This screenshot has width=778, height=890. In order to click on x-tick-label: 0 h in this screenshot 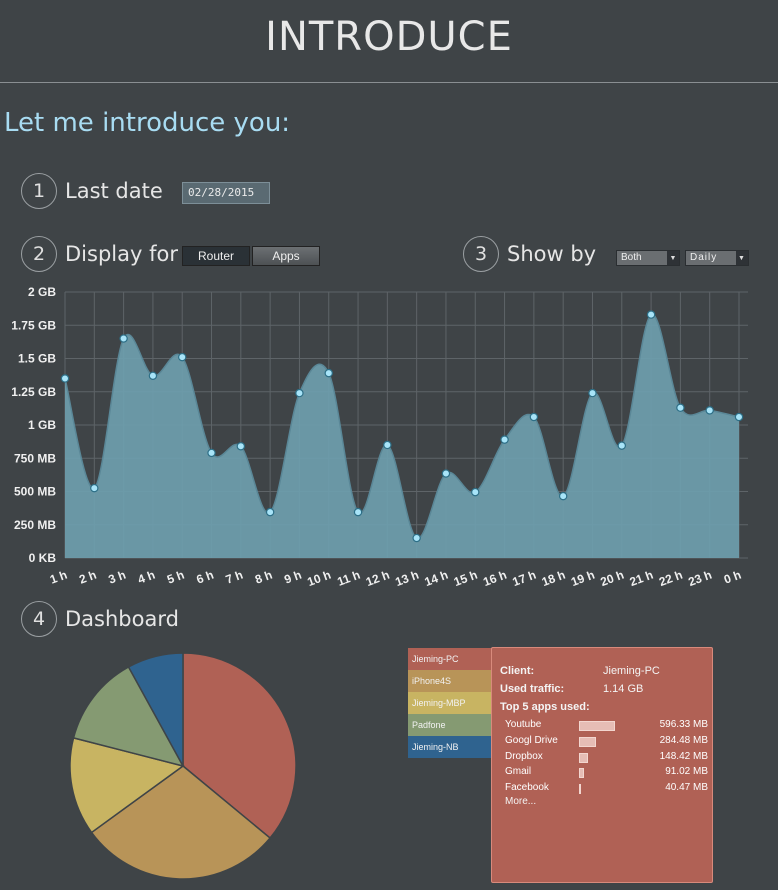, I will do `click(732, 577)`.